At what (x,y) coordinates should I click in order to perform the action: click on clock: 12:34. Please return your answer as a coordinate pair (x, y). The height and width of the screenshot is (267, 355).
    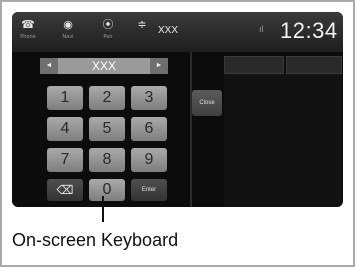
    Looking at the image, I should click on (309, 30).